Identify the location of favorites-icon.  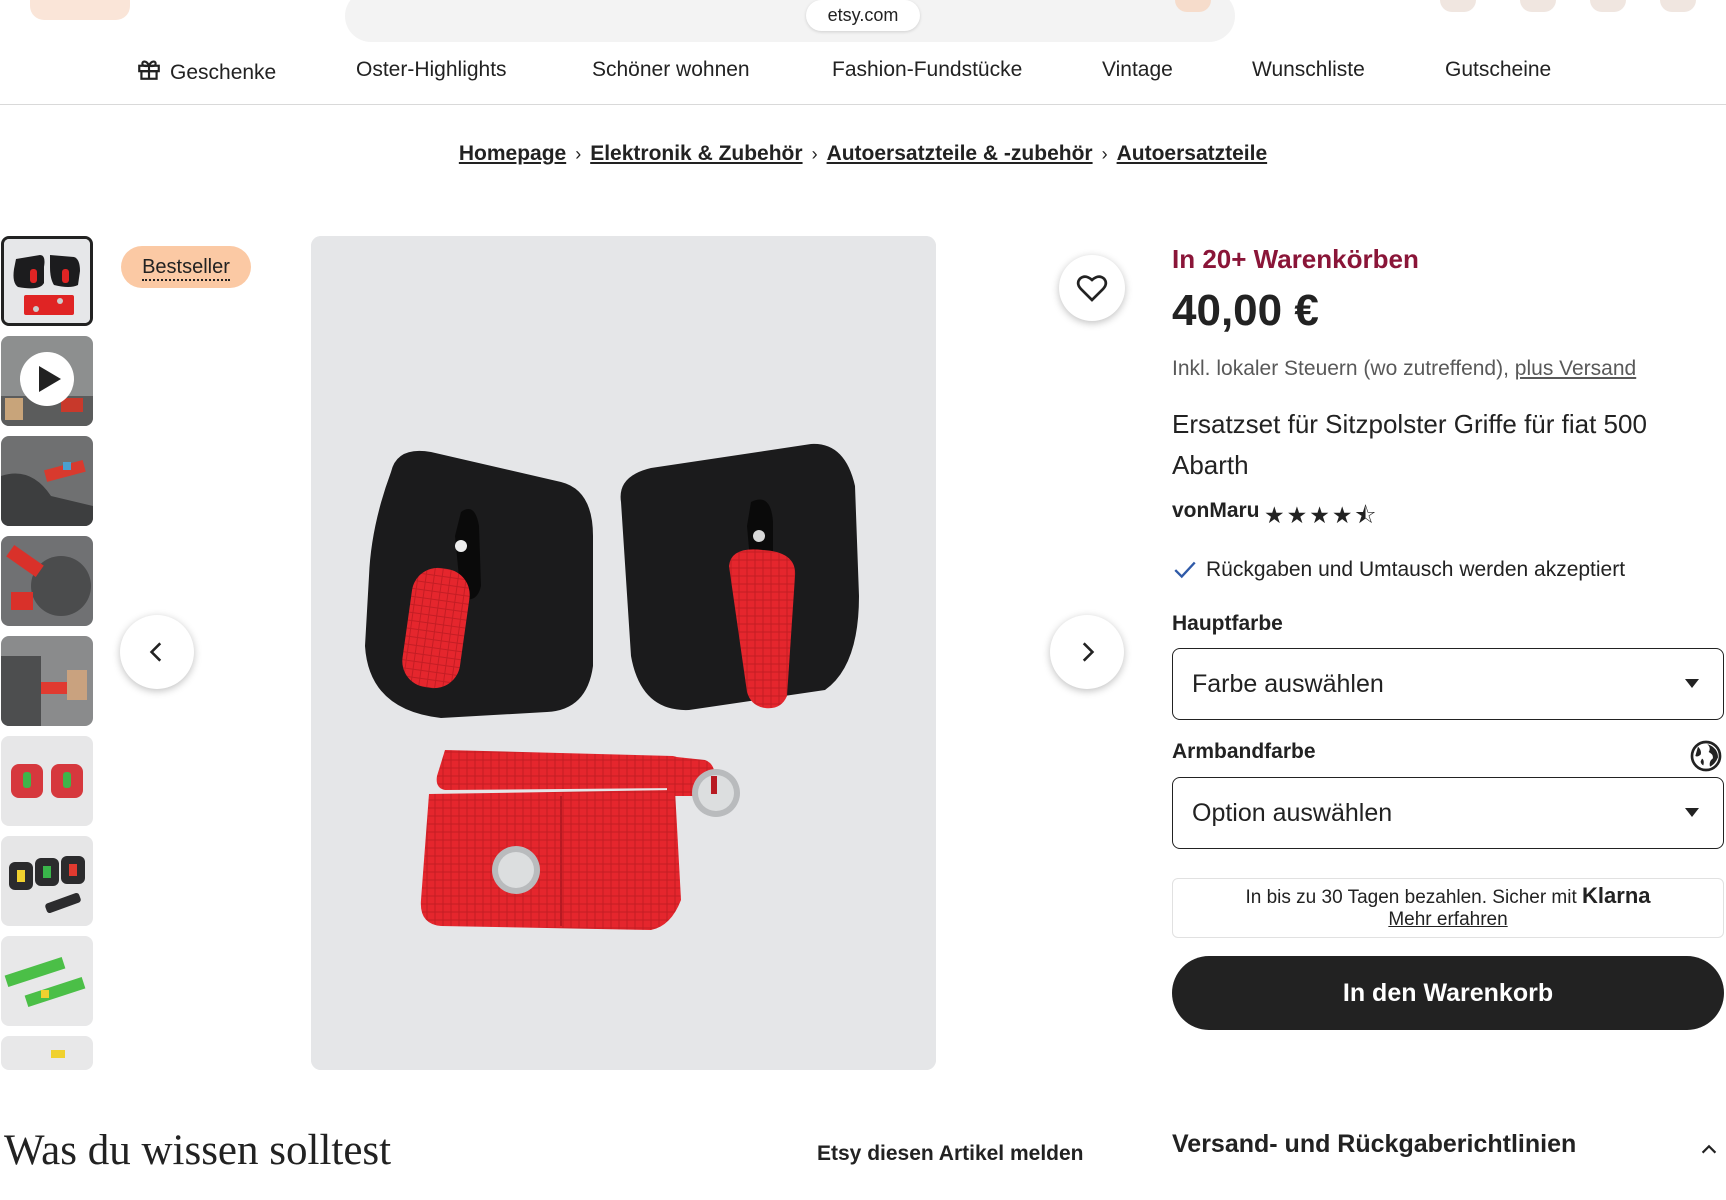
(1538, 6).